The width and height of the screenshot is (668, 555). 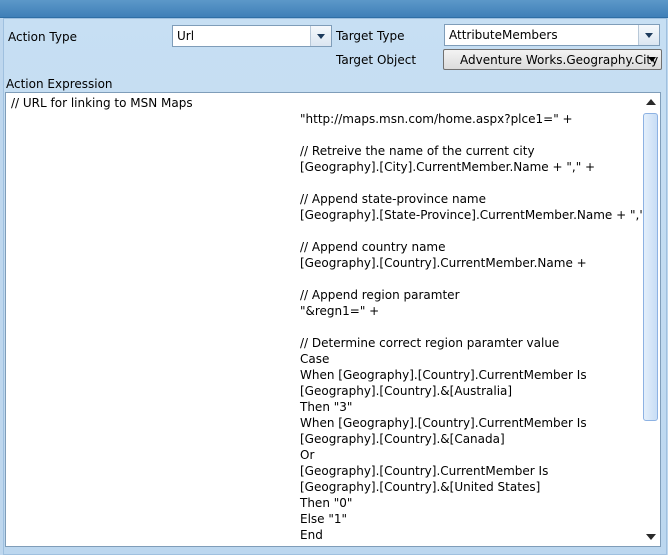 What do you see at coordinates (393, 199) in the screenshot?
I see `code-line: // Append state-province name` at bounding box center [393, 199].